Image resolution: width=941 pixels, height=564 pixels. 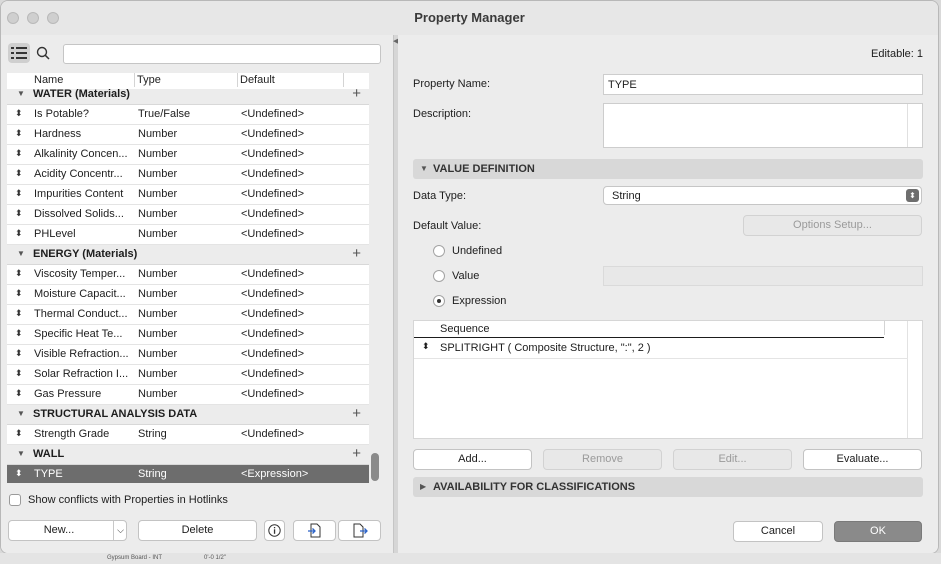 What do you see at coordinates (188, 335) in the screenshot?
I see `list-item: ⬍ Specific Heat Te... Number <Undefined>` at bounding box center [188, 335].